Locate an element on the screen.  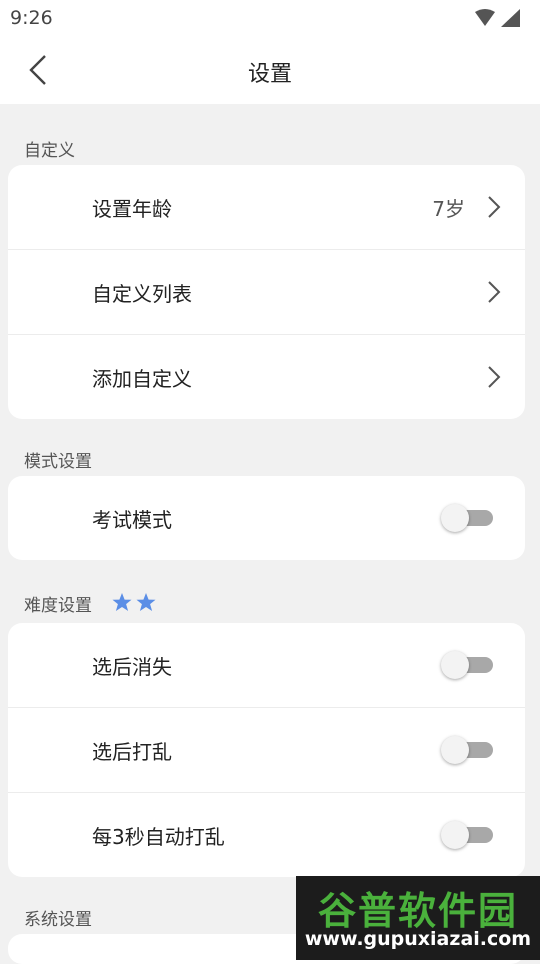
shuffle-after-select-toggle is located at coordinates (468, 750).